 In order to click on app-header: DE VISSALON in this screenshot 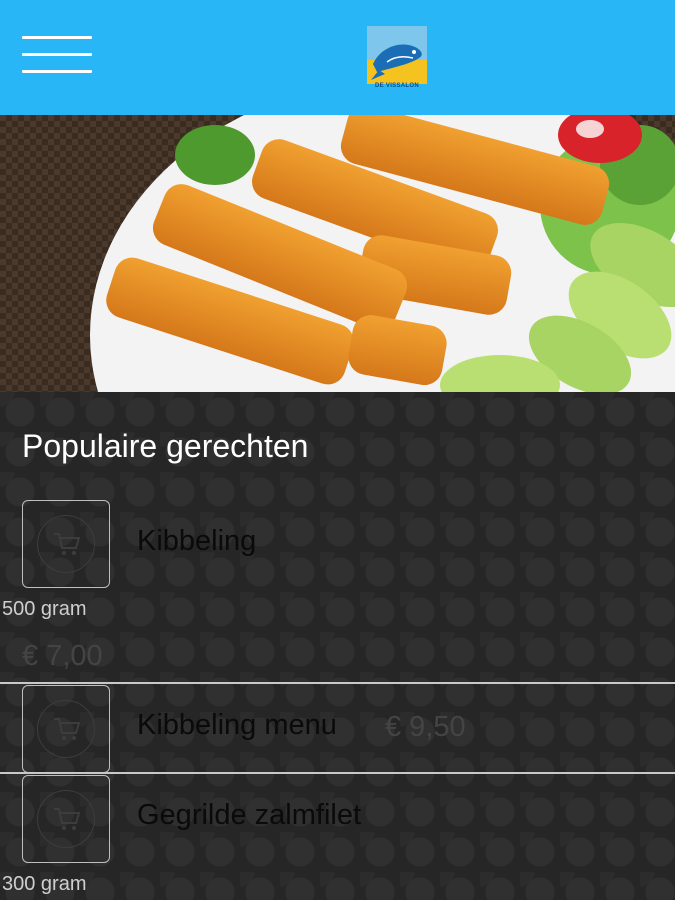, I will do `click(337, 57)`.